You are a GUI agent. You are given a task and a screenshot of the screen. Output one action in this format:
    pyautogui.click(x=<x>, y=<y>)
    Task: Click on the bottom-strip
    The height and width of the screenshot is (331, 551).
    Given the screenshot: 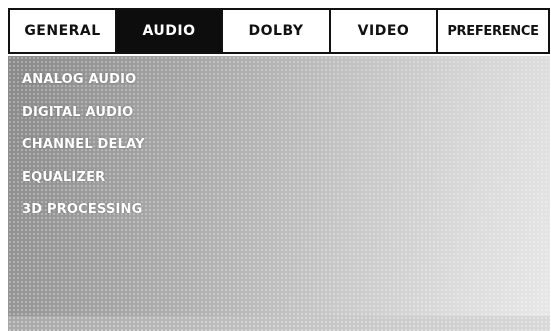 What is the action you would take?
    pyautogui.click(x=279, y=323)
    